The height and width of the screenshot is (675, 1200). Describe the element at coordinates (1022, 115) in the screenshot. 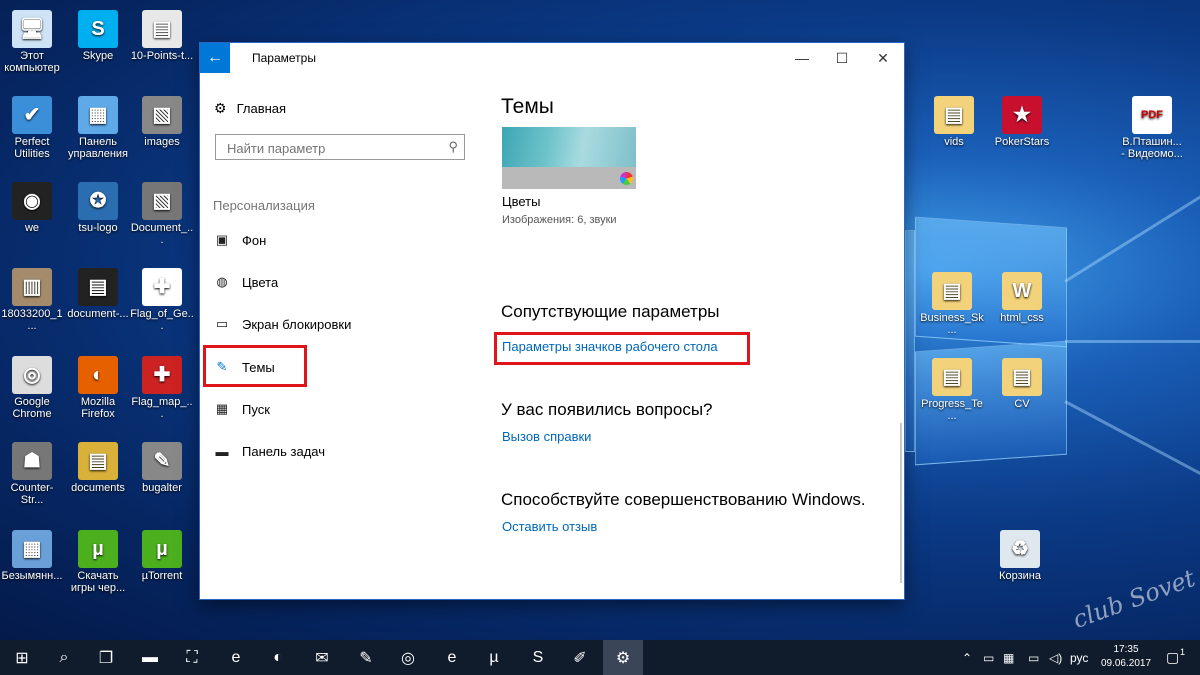

I see `pokerstars-icon: ★` at that location.